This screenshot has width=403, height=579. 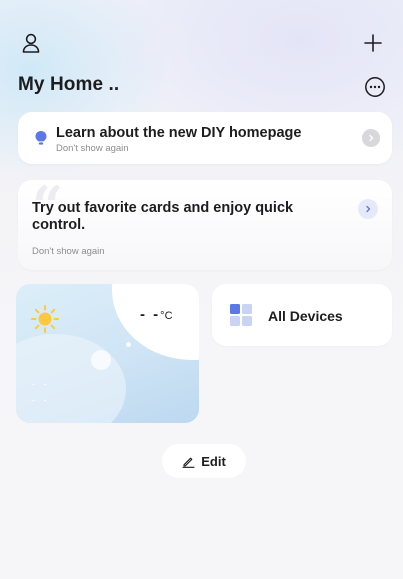 I want to click on all-devices-label: All Devices, so click(x=305, y=316).